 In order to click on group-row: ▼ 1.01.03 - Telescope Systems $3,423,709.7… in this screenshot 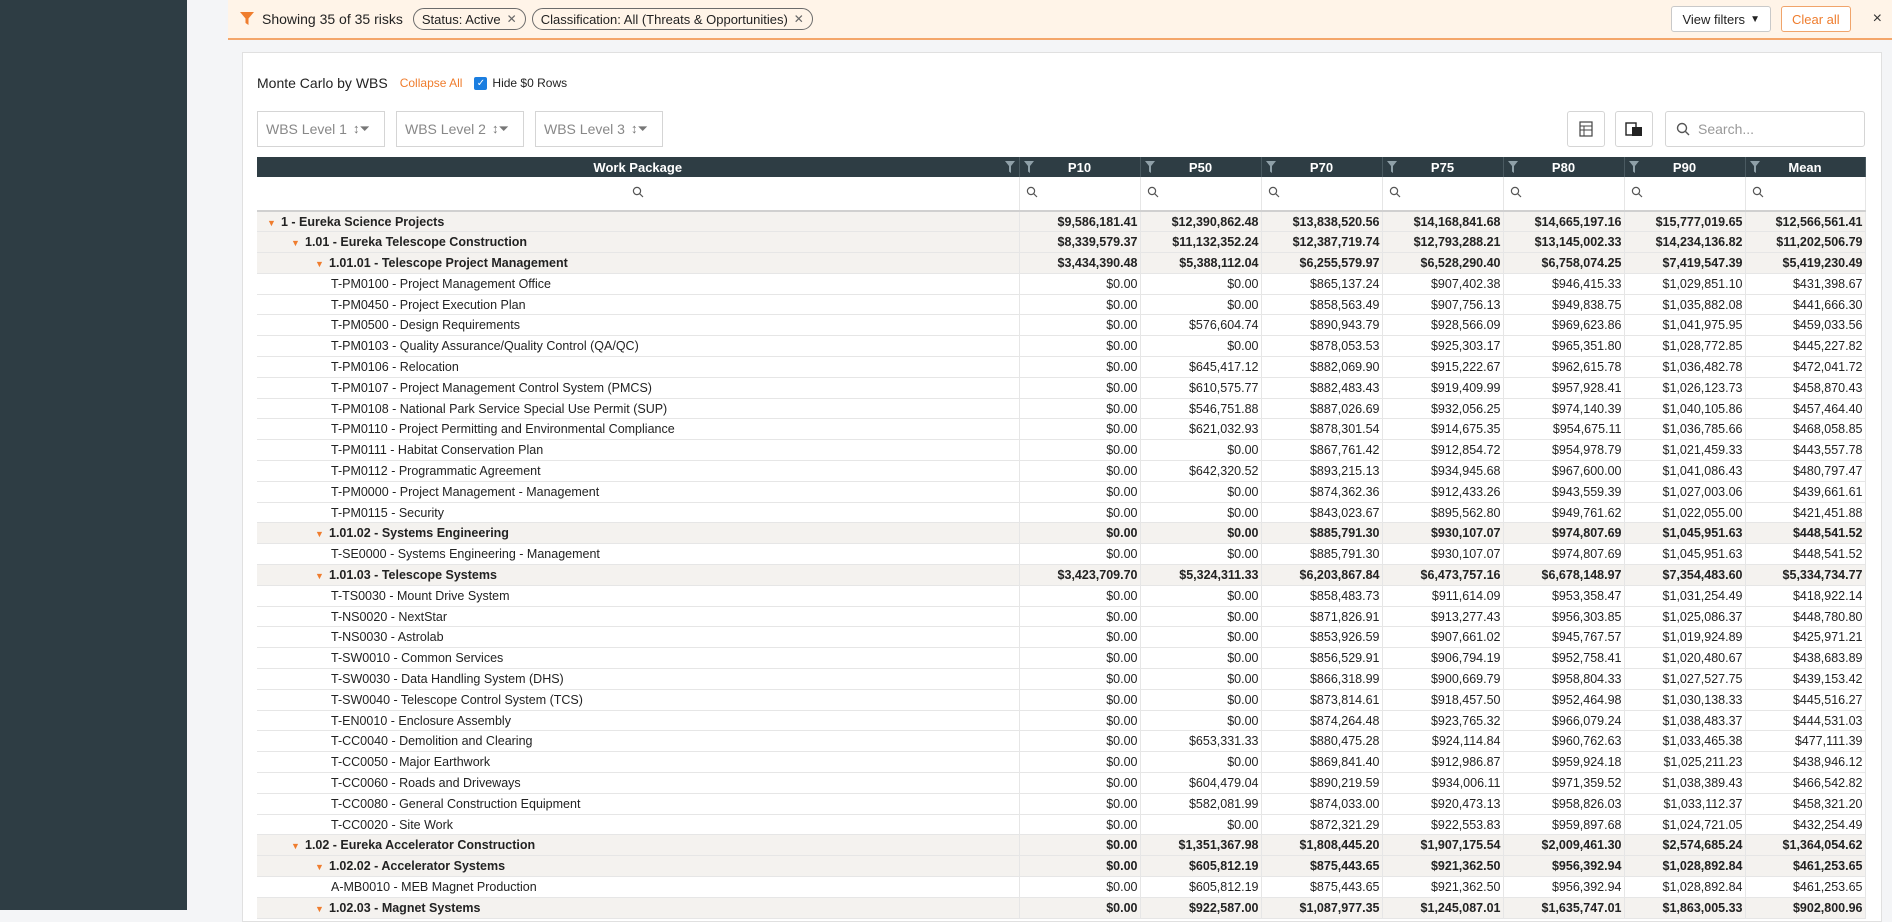, I will do `click(1061, 575)`.